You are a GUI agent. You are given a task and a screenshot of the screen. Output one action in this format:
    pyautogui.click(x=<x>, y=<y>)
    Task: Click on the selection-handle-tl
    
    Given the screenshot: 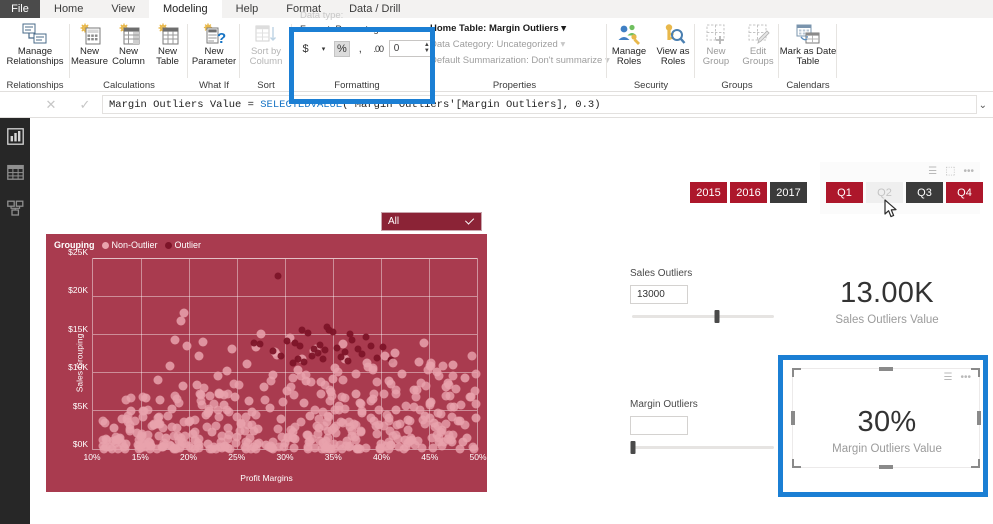 What is the action you would take?
    pyautogui.click(x=796, y=372)
    